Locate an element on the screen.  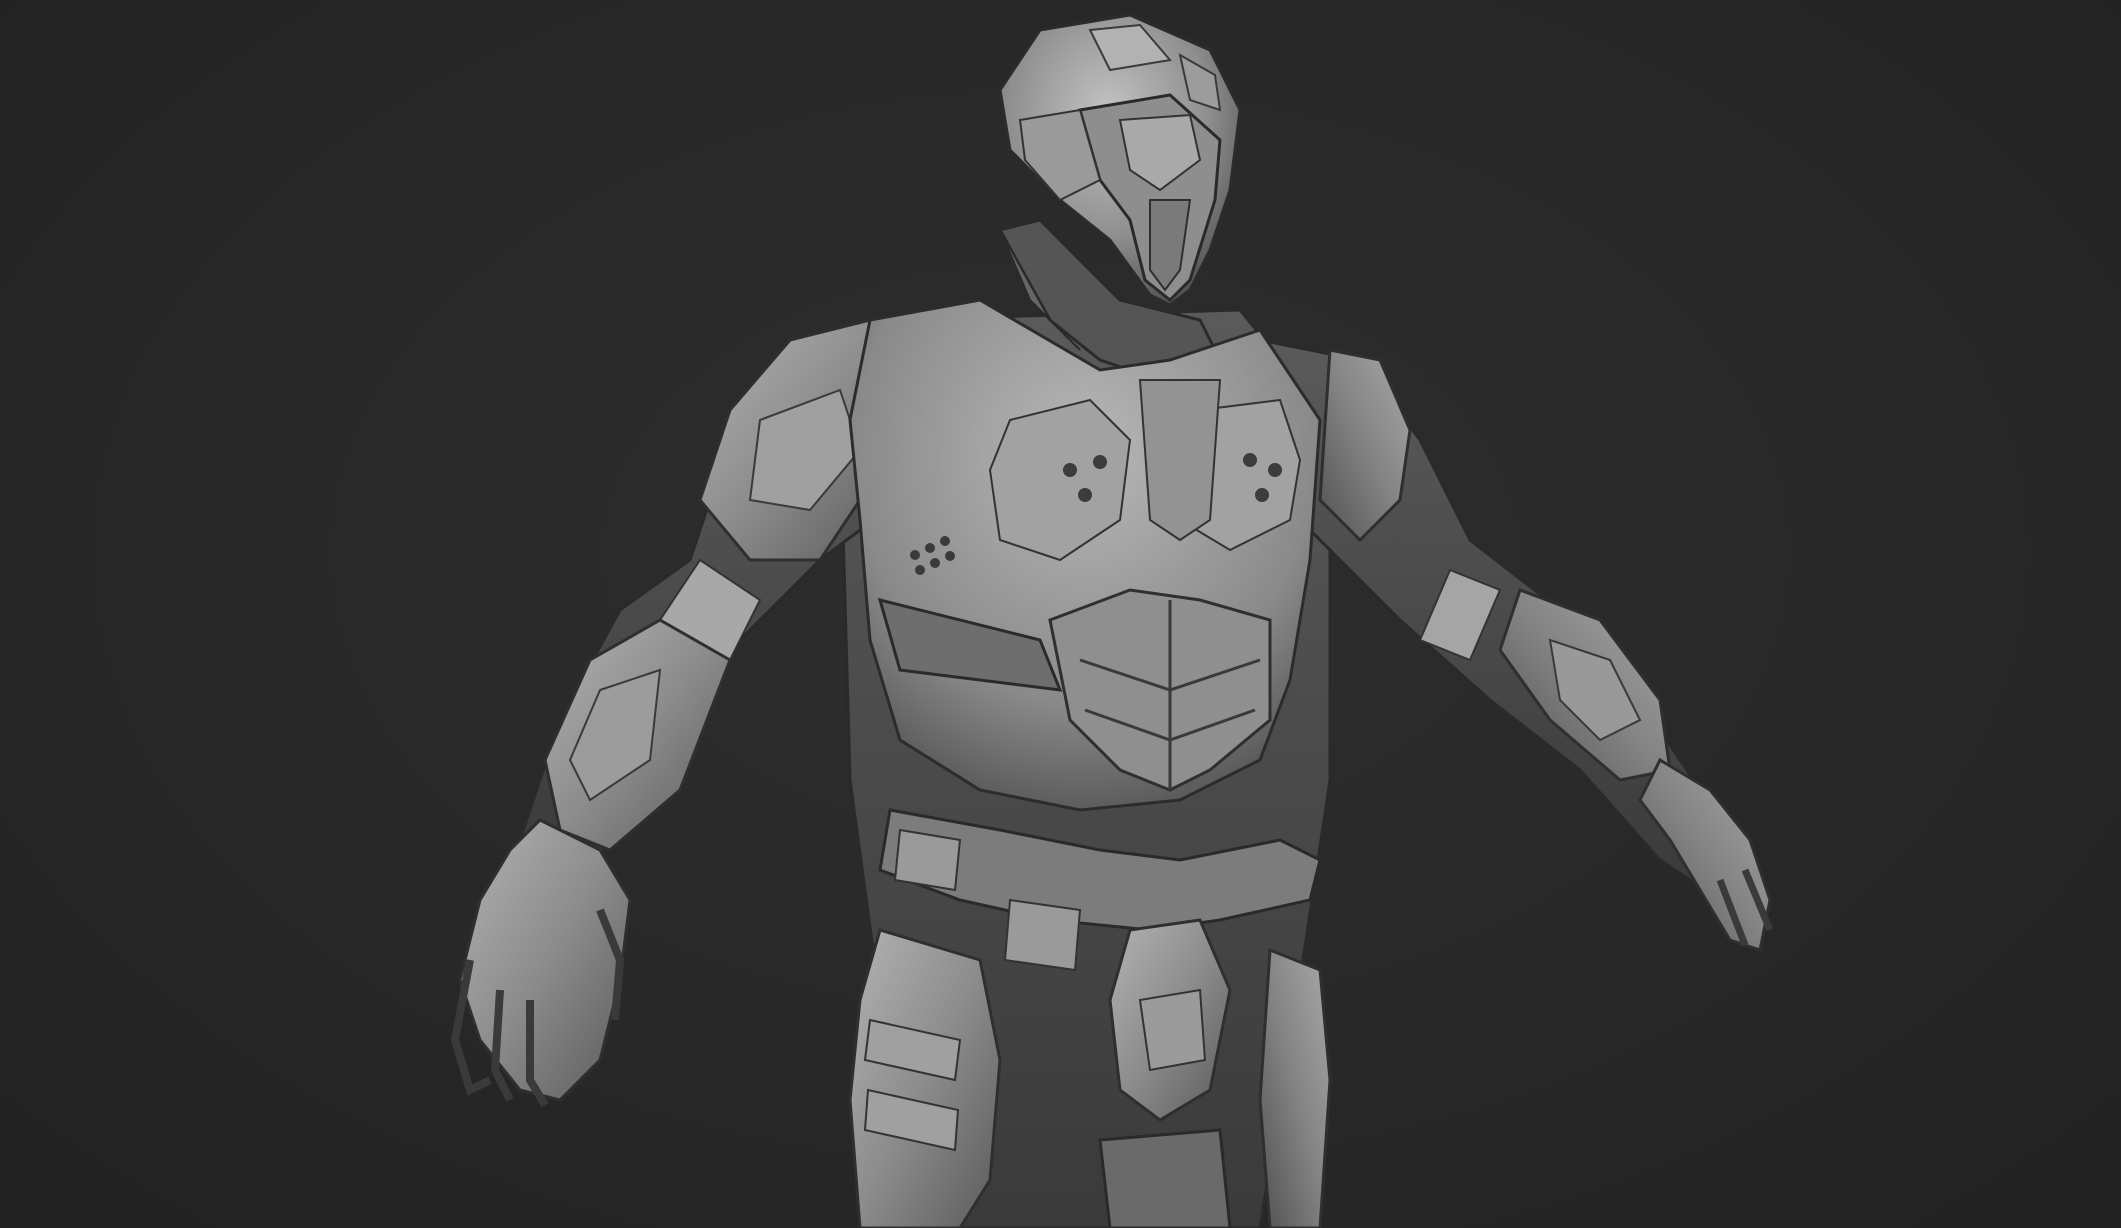
left-arm is located at coordinates (676, 713).